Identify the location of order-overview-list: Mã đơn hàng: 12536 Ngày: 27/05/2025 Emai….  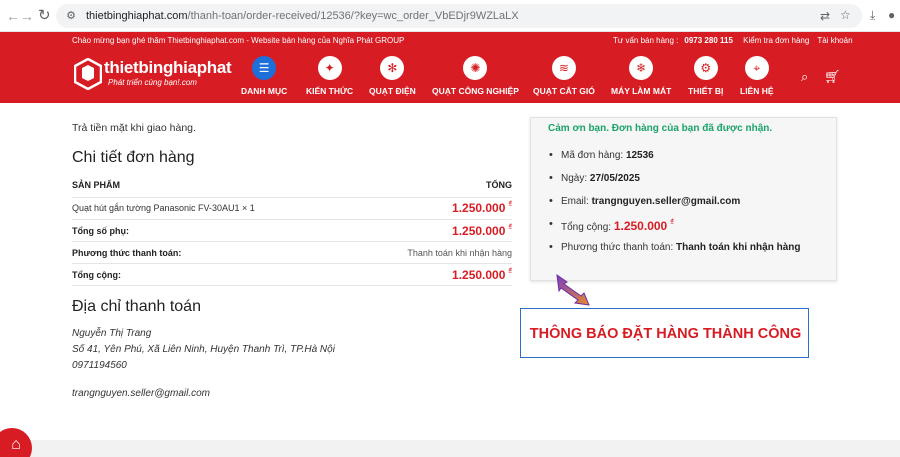
(675, 207).